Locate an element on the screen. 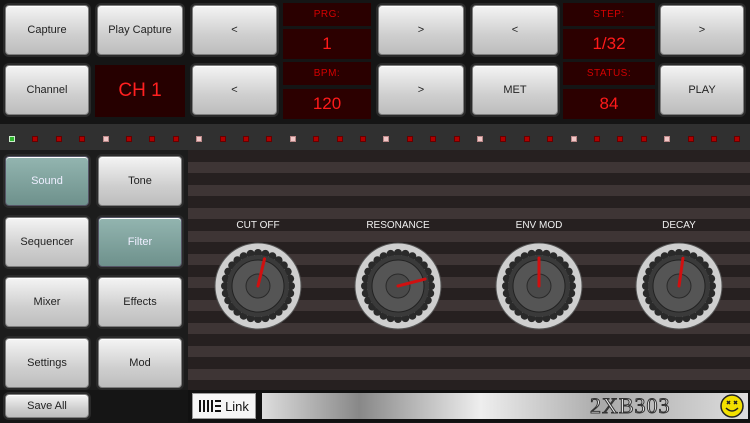 This screenshot has height=423, width=750. channel-button: Channel is located at coordinates (47, 90).